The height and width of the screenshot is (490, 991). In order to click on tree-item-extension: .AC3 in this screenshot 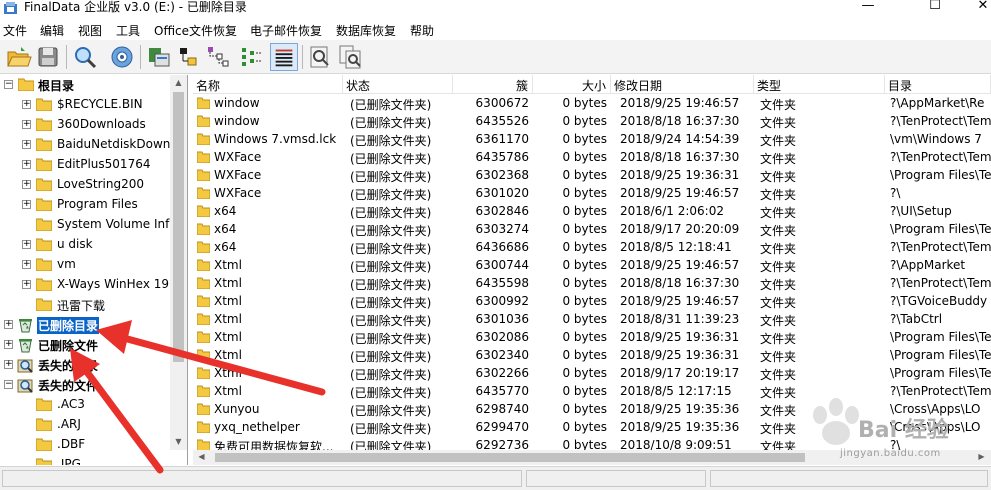, I will do `click(85, 405)`.